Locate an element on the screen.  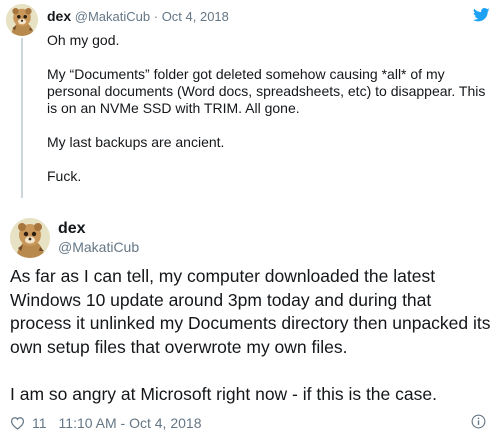
tweet-footer: 11 11:10 AM - Oct 4, 2018 is located at coordinates (105, 423).